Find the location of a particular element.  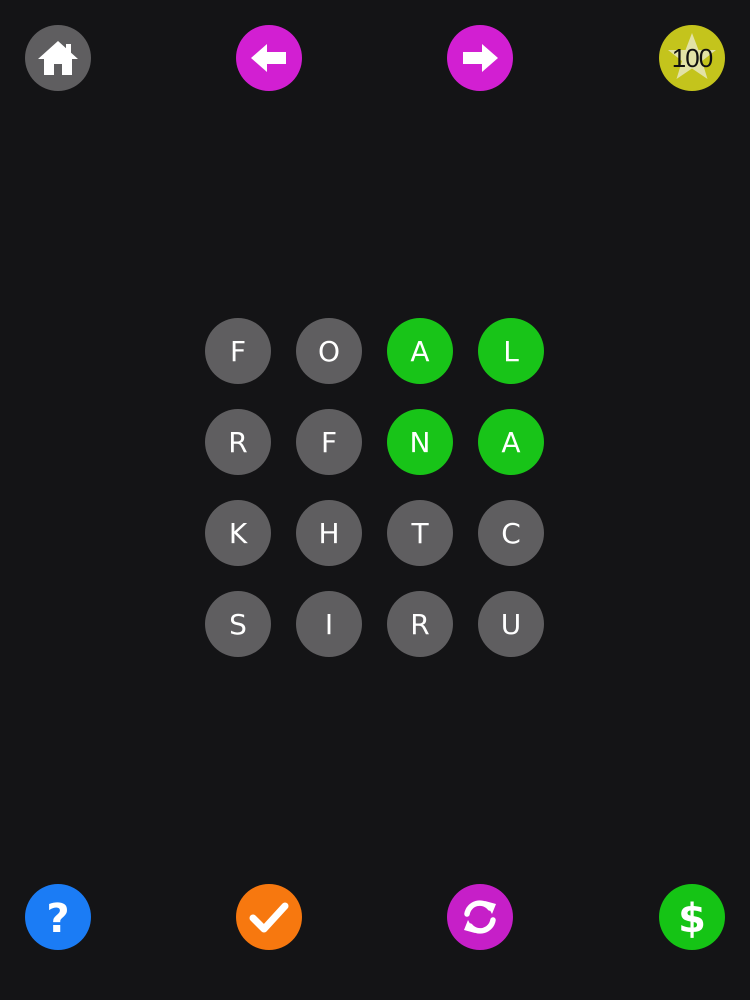

shop-button: $ is located at coordinates (692, 917).